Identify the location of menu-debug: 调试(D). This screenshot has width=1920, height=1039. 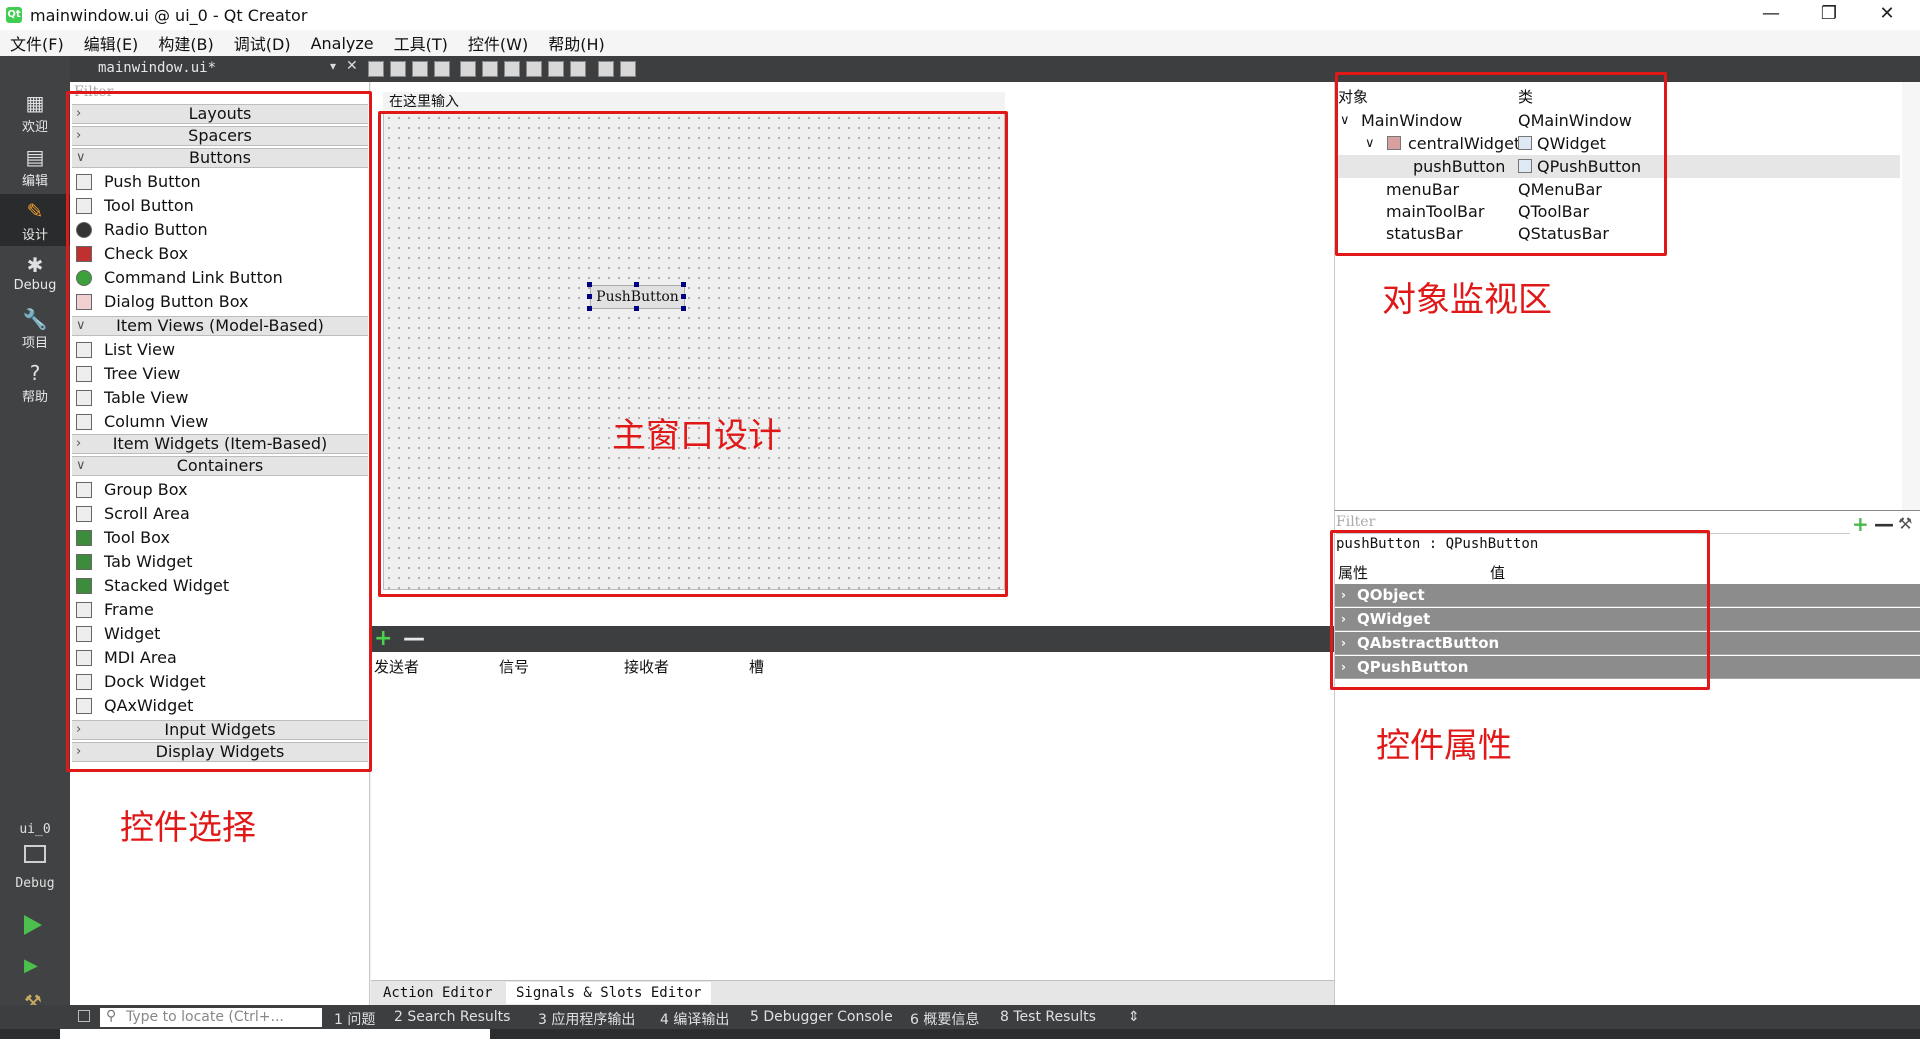
(262, 43).